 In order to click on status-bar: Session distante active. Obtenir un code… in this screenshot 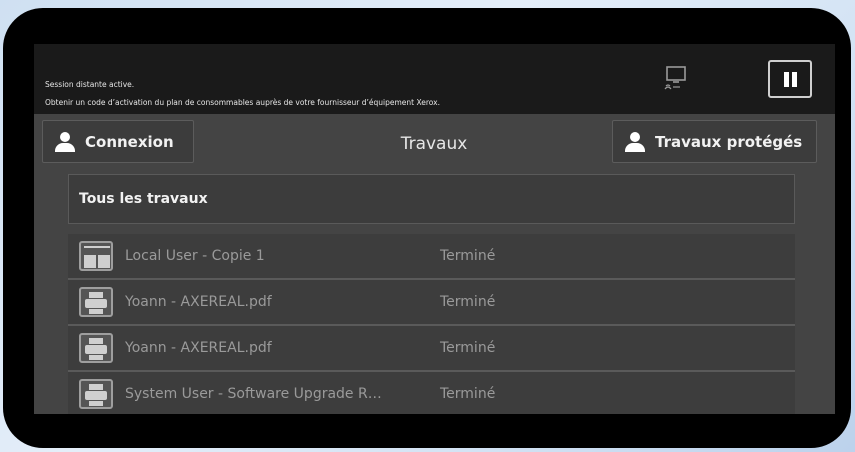, I will do `click(434, 79)`.